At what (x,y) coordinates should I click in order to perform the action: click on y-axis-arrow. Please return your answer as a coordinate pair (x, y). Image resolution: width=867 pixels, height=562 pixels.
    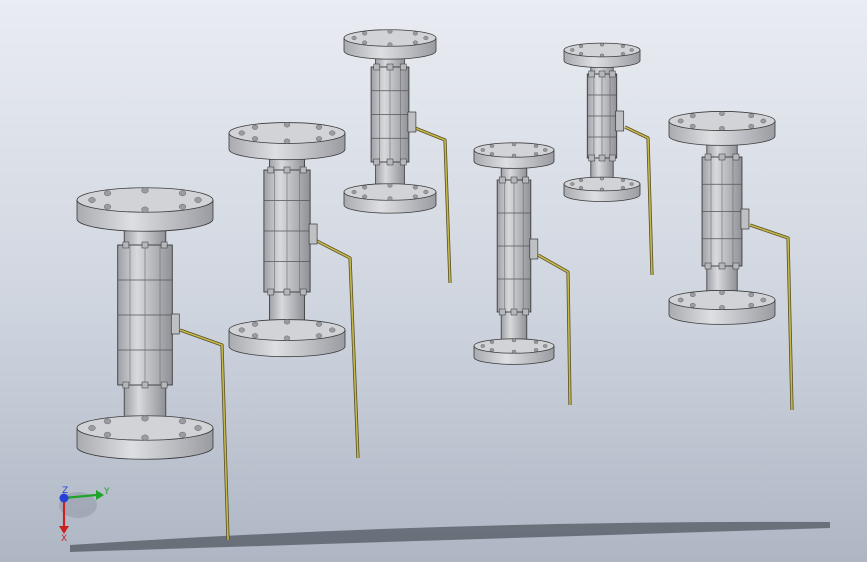
    Looking at the image, I should click on (100, 495).